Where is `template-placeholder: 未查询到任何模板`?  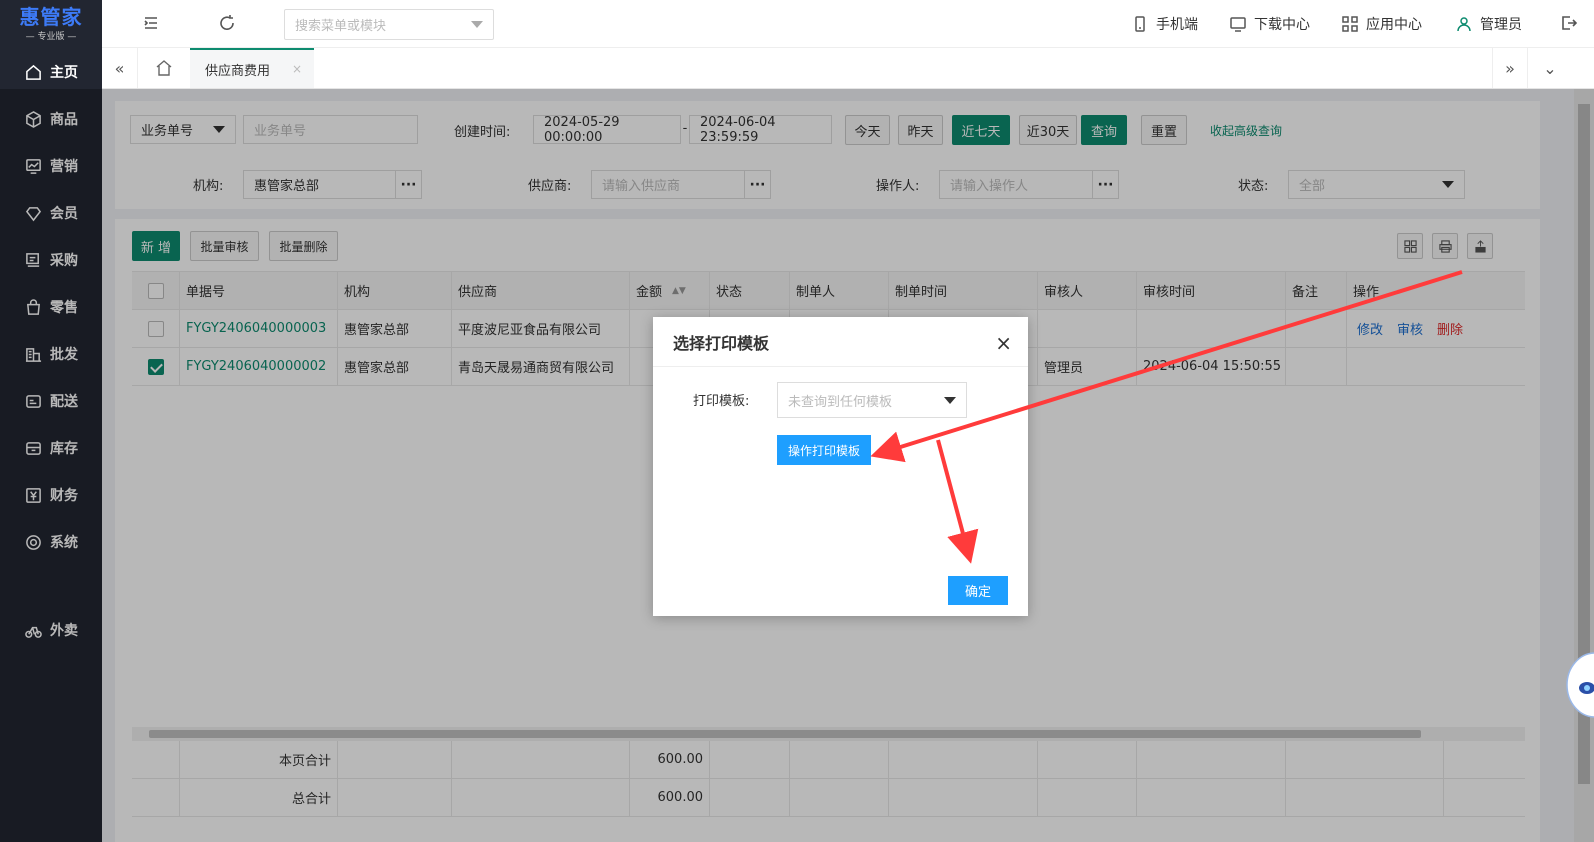 template-placeholder: 未查询到任何模板 is located at coordinates (840, 402).